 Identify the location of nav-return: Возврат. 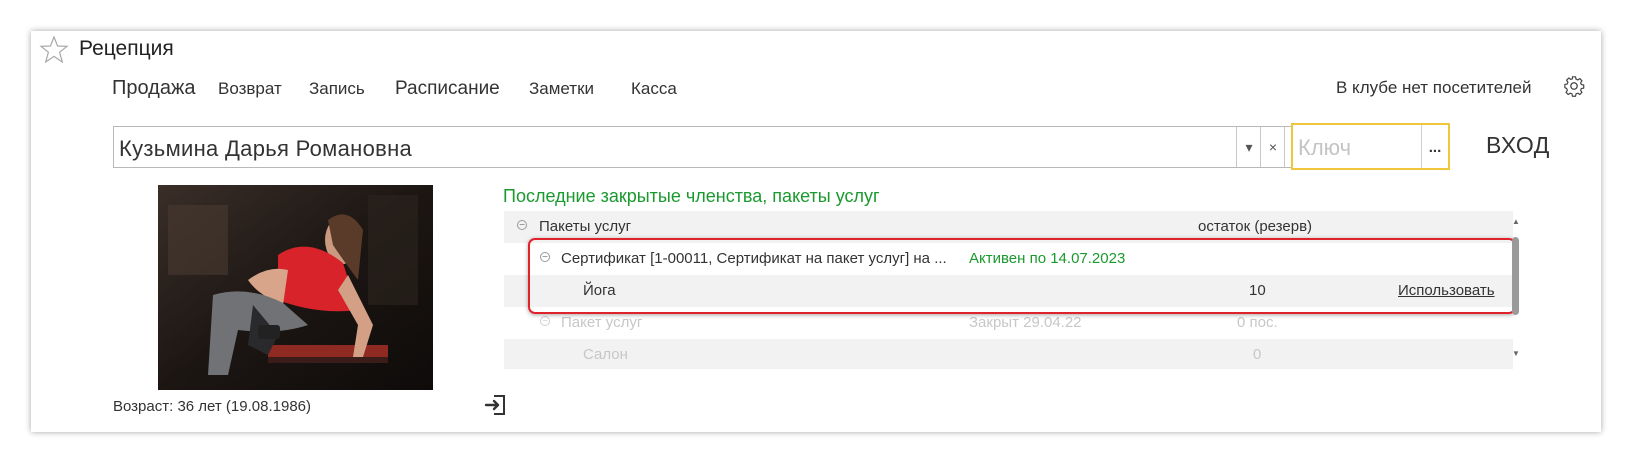
(250, 89).